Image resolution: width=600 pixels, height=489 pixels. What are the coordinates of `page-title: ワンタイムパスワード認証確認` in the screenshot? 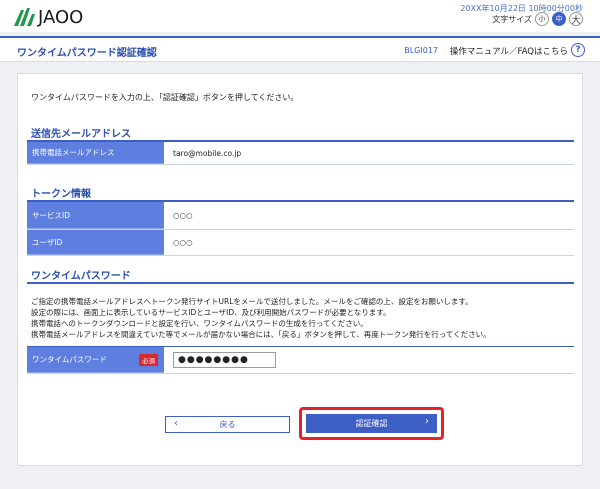 It's located at (87, 53).